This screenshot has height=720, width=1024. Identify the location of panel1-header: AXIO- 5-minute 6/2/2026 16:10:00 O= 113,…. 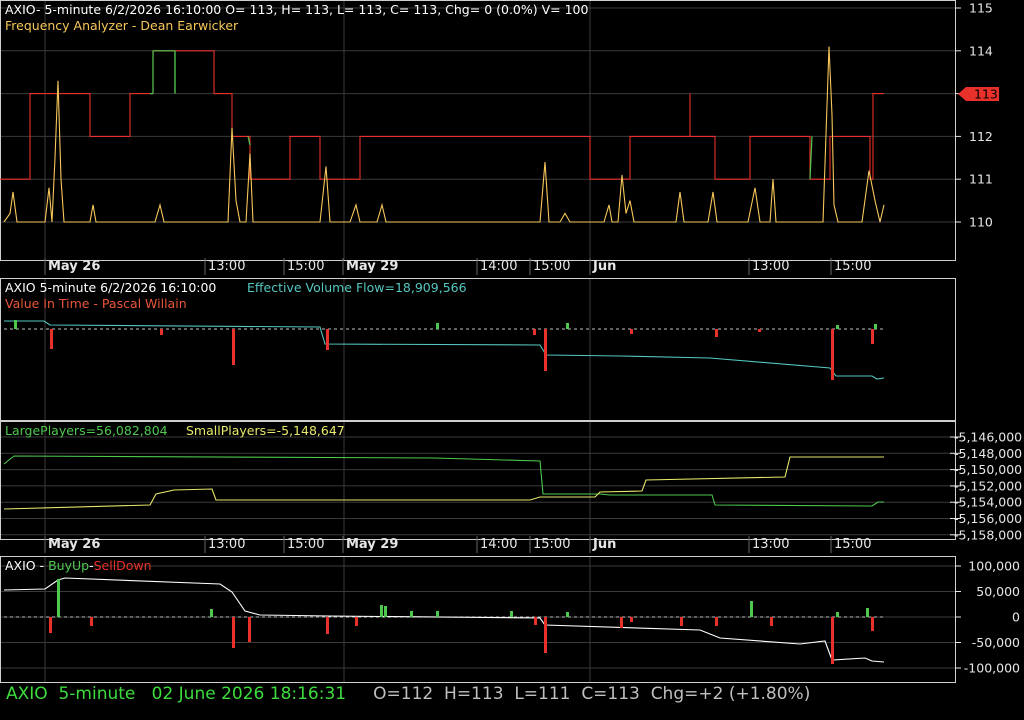
(297, 9).